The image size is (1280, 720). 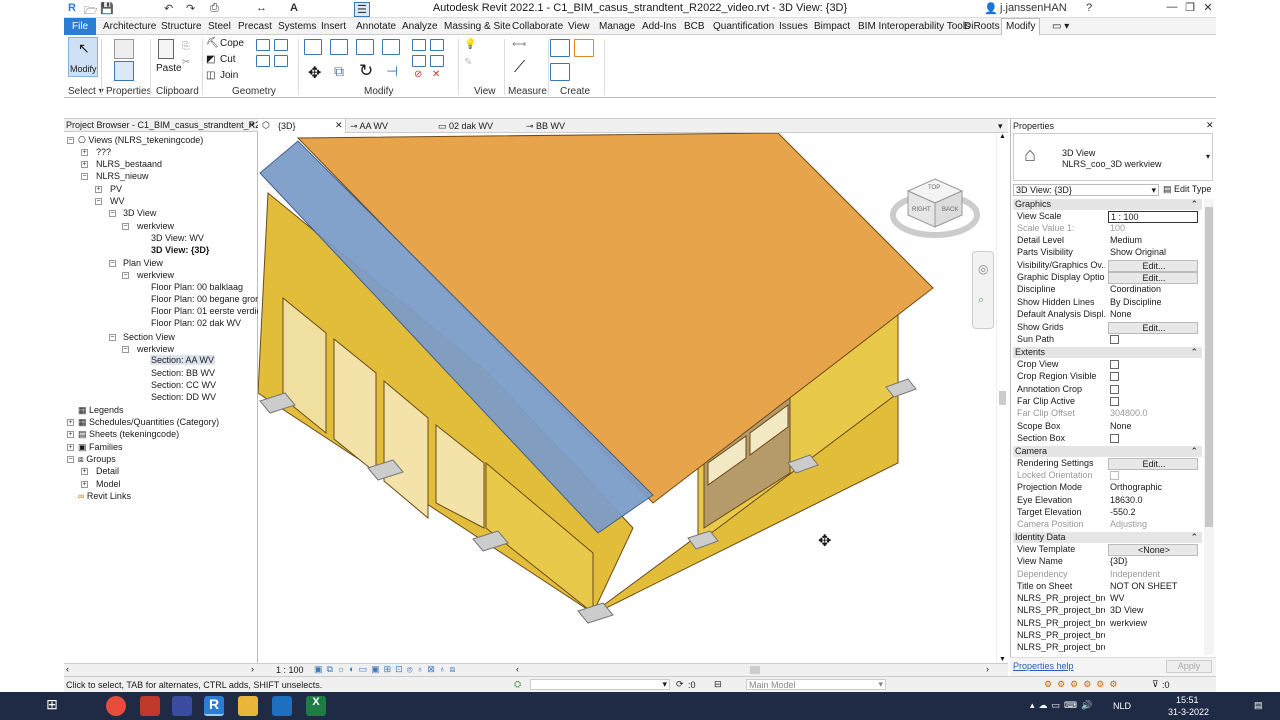 I want to click on tab-issues: Issues, so click(x=793, y=26).